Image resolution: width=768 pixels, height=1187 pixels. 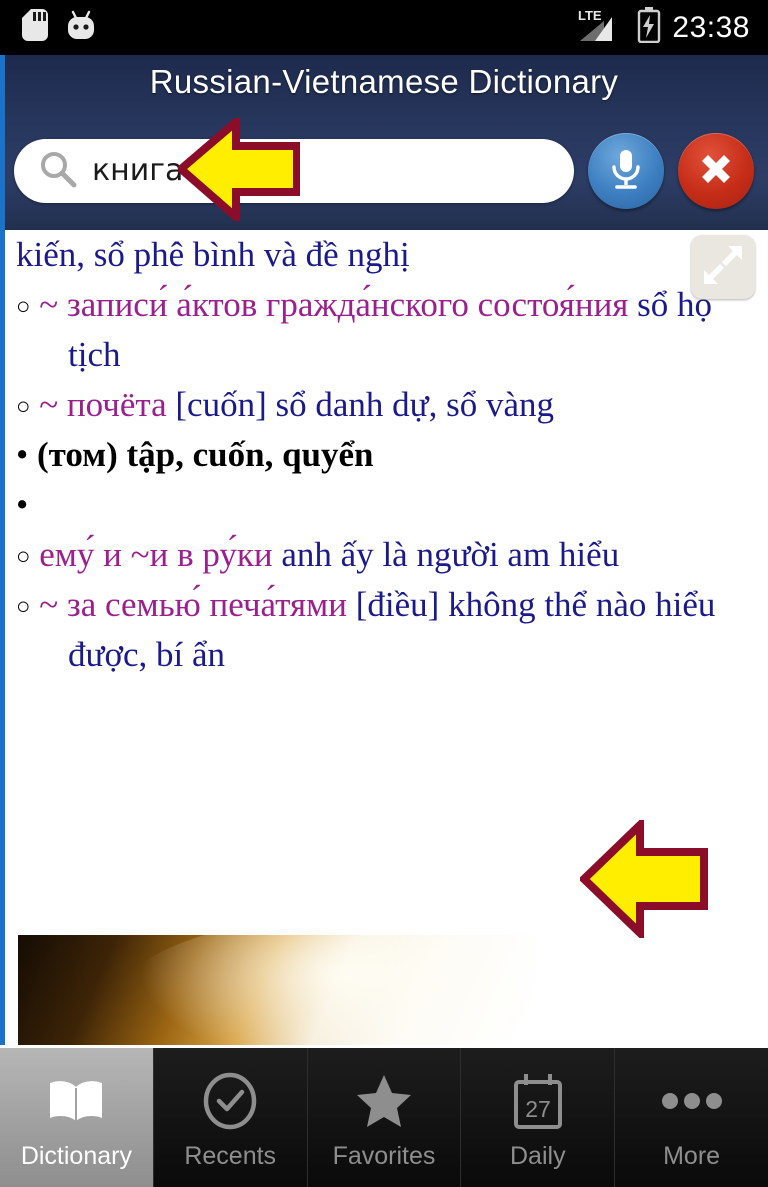 I want to click on close-icon, so click(x=716, y=171).